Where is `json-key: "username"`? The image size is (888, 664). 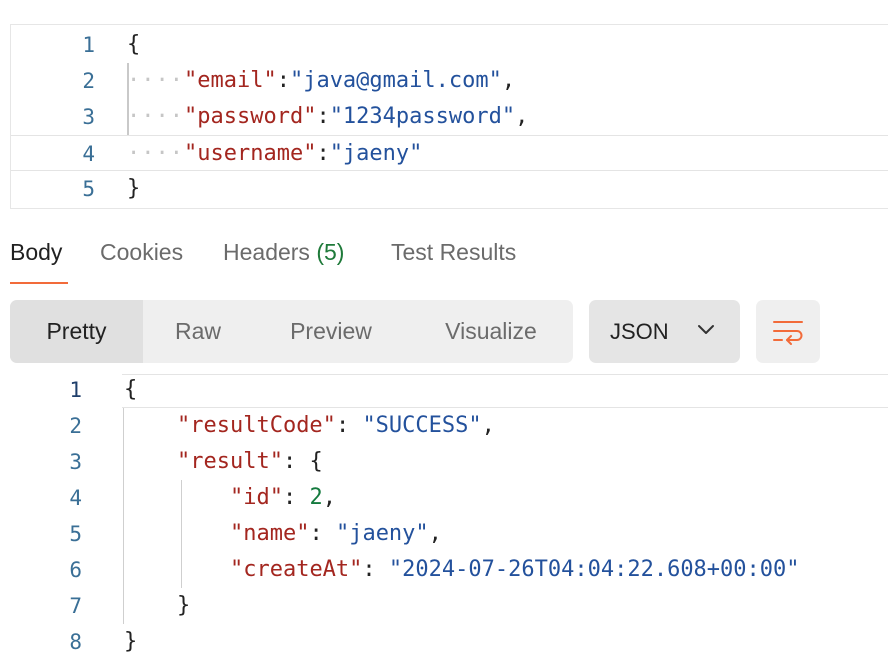 json-key: "username" is located at coordinates (250, 153).